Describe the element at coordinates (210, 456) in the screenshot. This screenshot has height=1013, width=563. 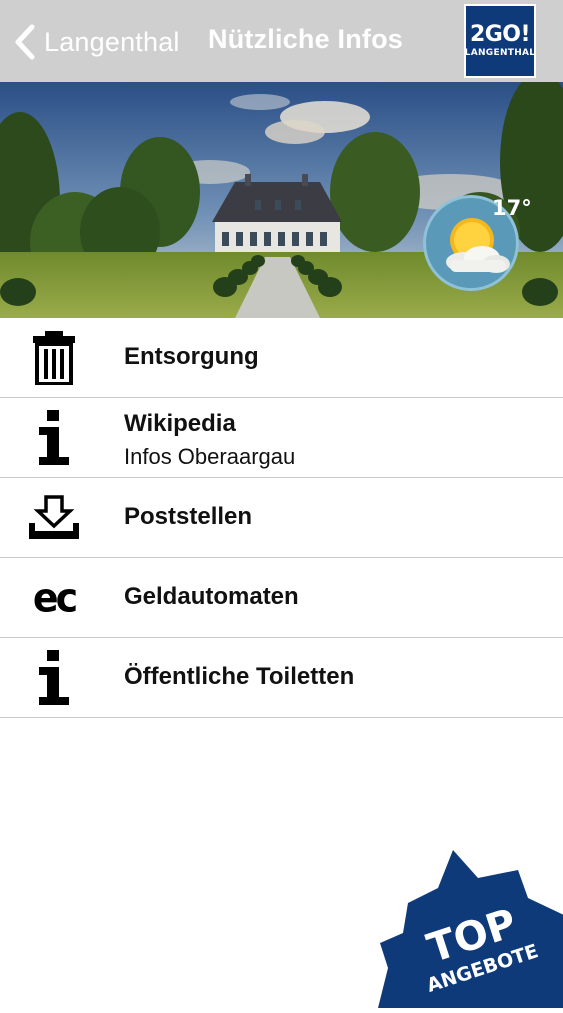
I see `list-item-subtitle: Infos Oberaargau` at that location.